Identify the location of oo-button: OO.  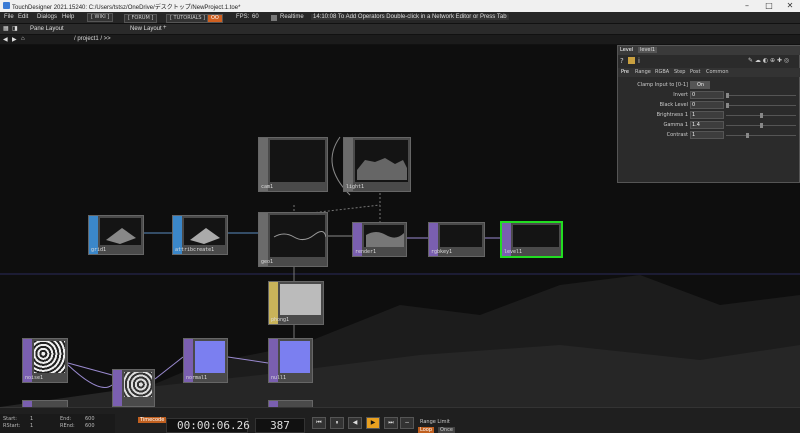
(215, 18).